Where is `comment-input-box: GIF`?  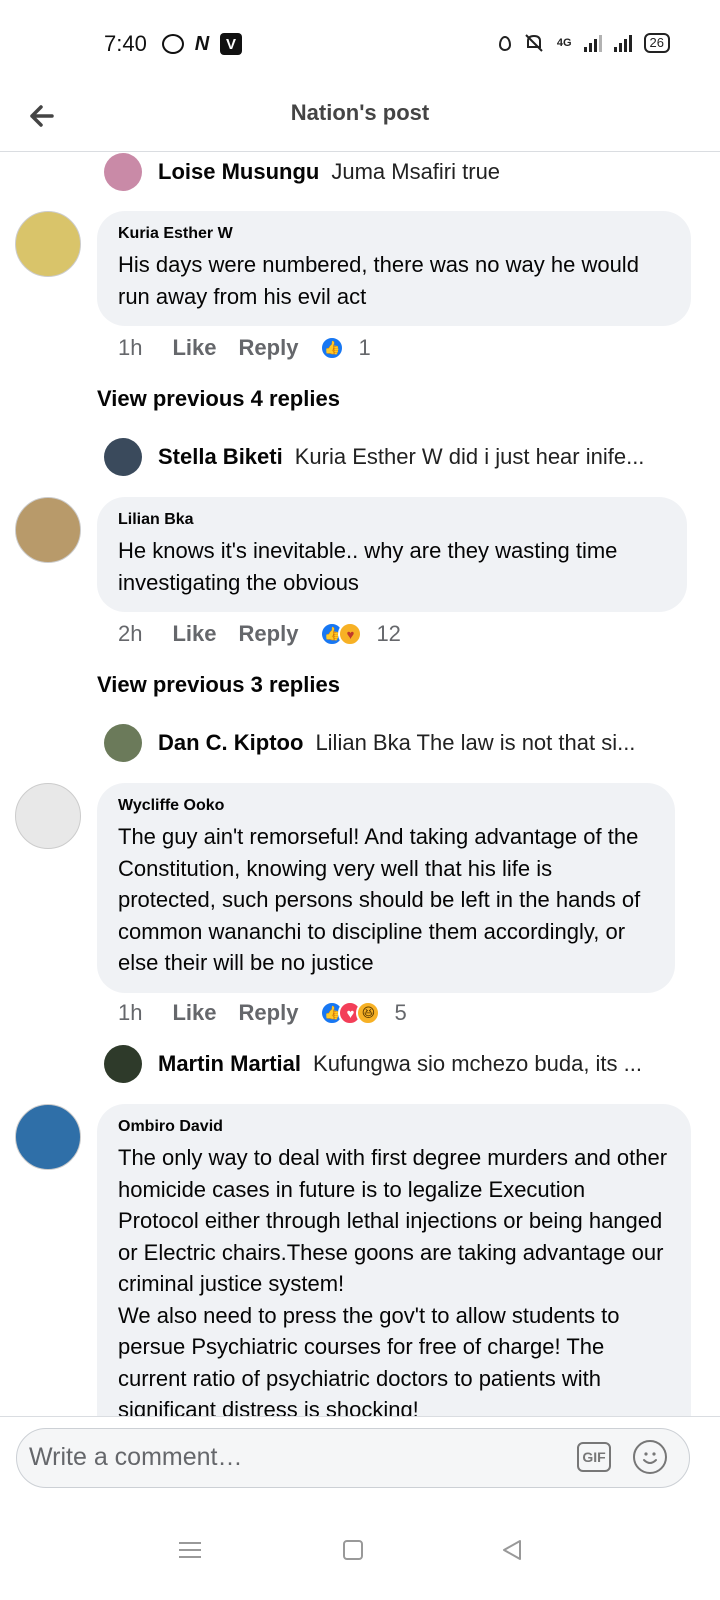
comment-input-box: GIF is located at coordinates (353, 1458).